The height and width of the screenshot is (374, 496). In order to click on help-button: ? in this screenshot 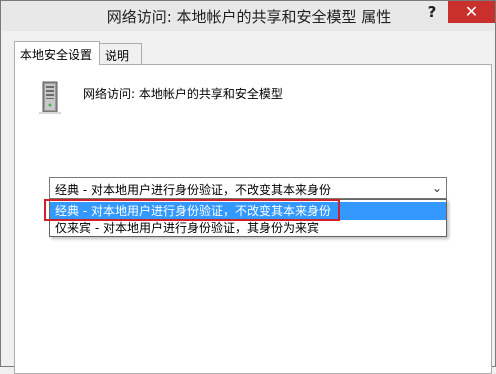, I will do `click(432, 13)`.